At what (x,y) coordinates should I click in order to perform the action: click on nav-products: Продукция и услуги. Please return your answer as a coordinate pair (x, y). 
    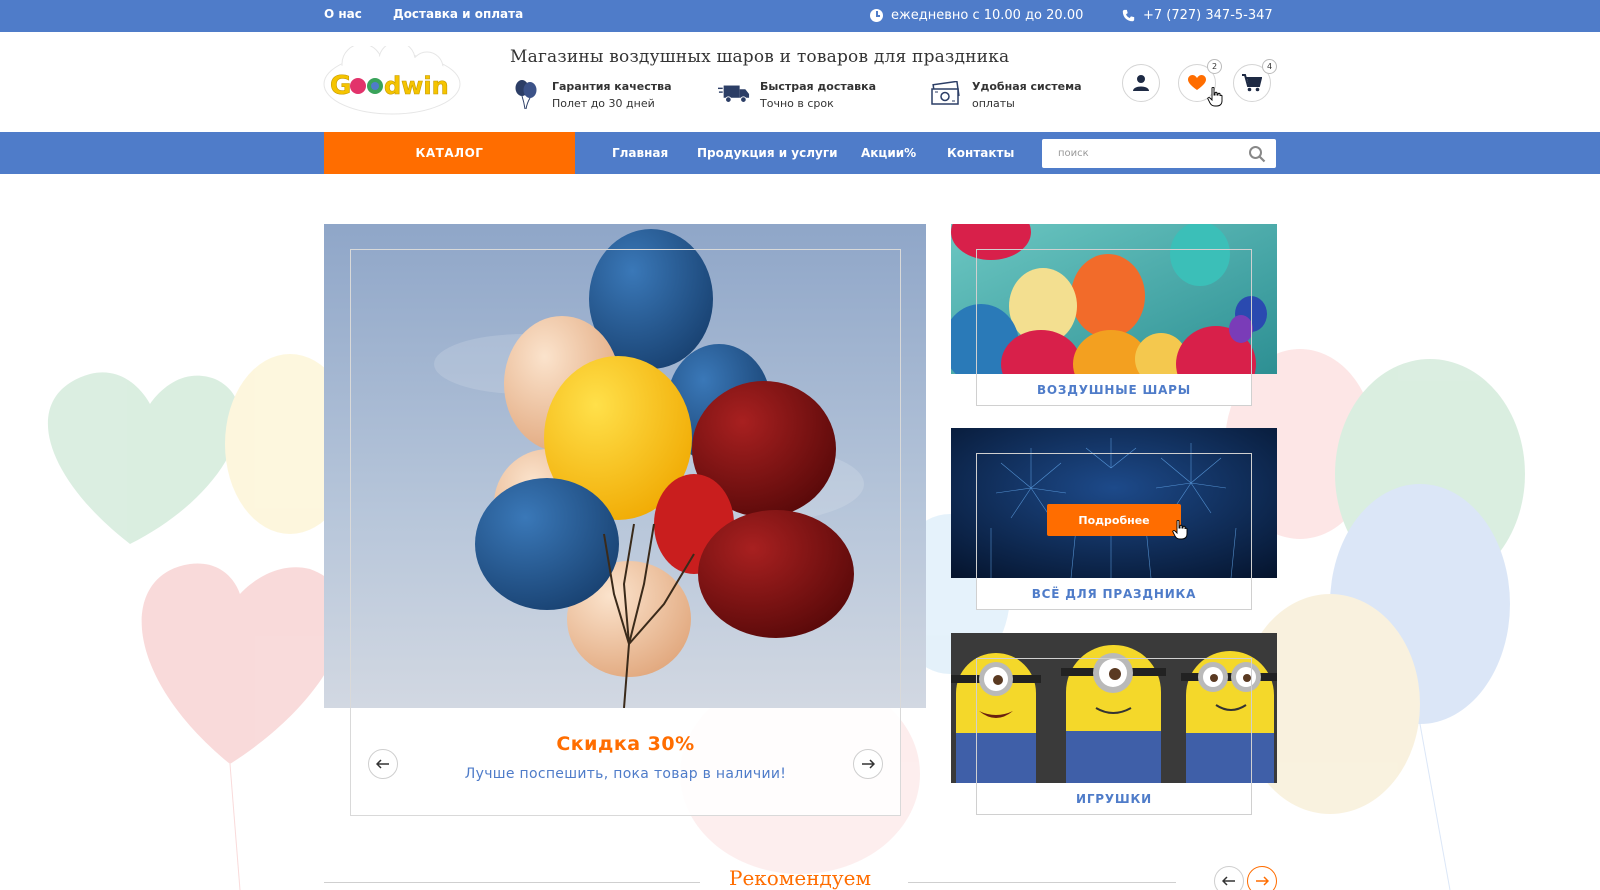
    Looking at the image, I should click on (767, 153).